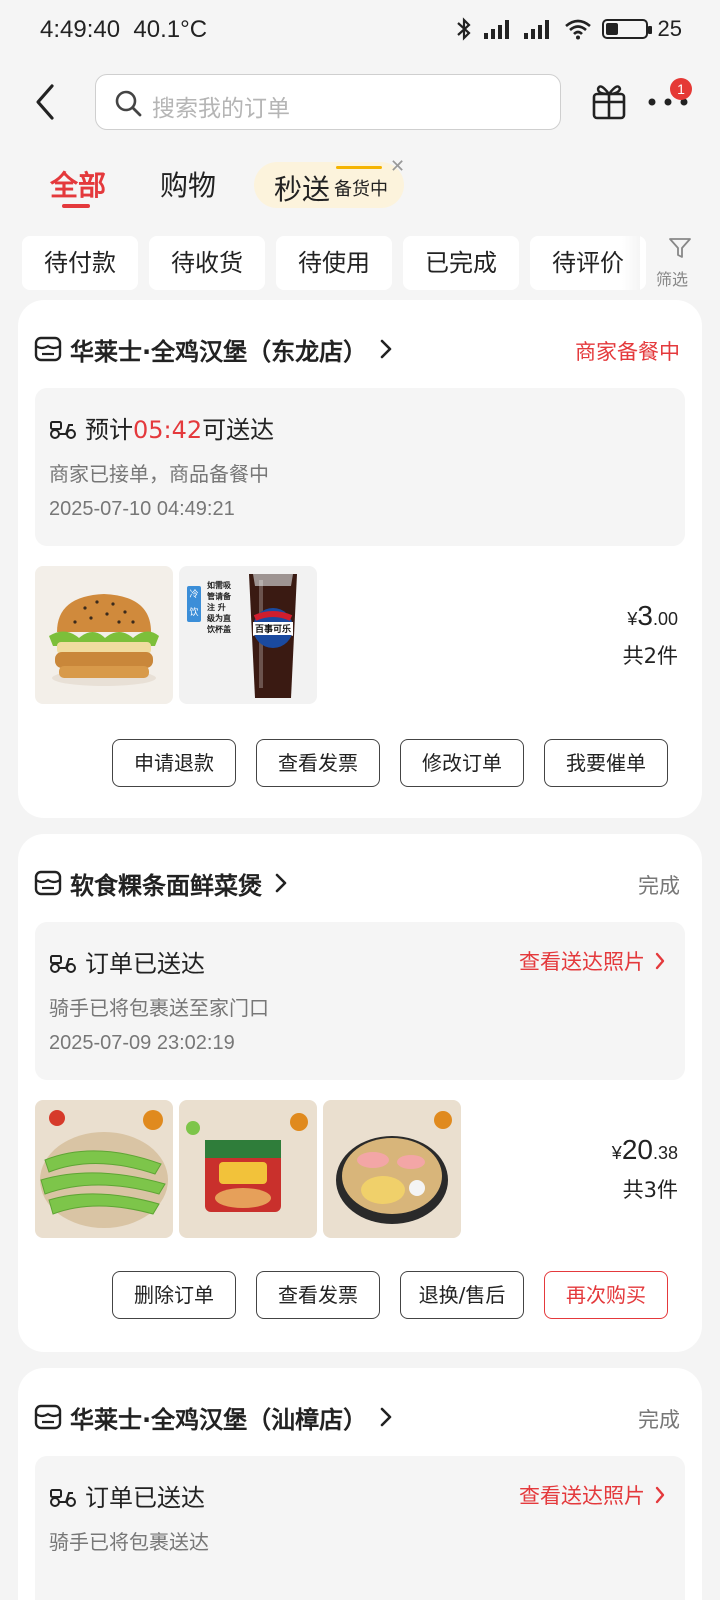  Describe the element at coordinates (174, 763) in the screenshot. I see `refund-button: 申请退款` at that location.